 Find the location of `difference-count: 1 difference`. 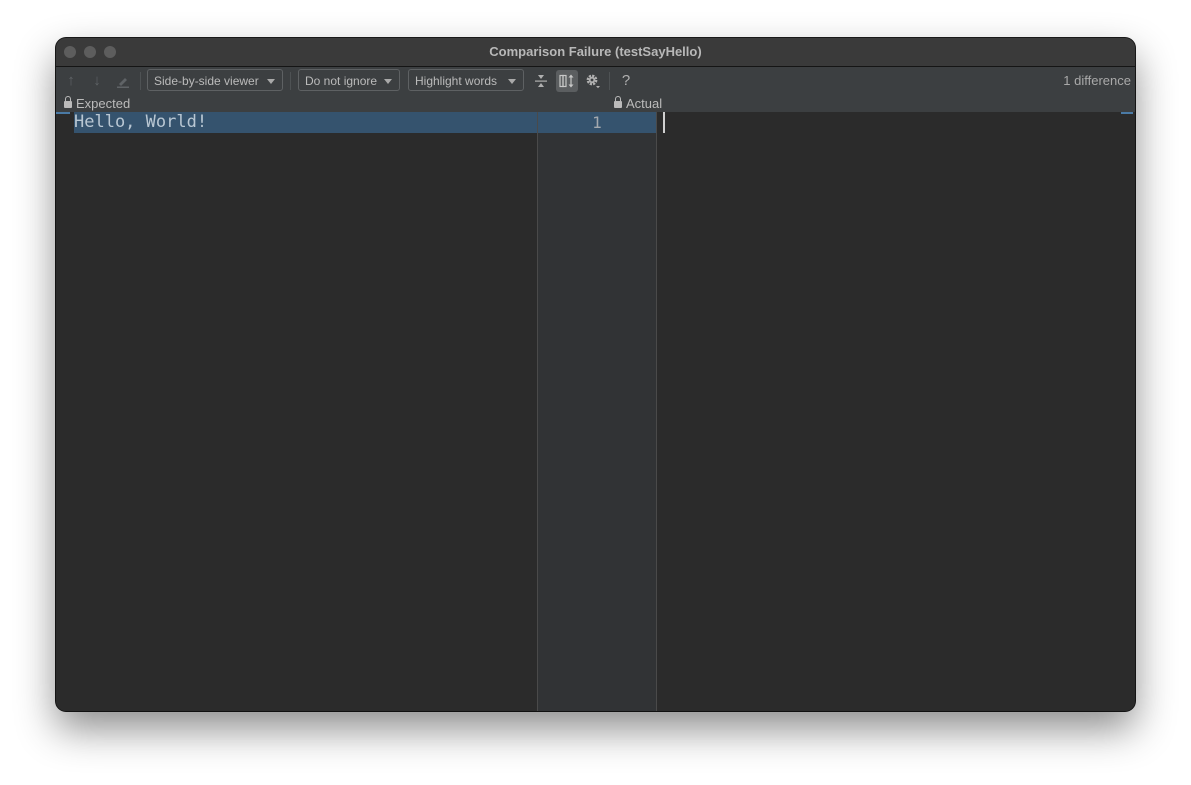

difference-count: 1 difference is located at coordinates (1097, 80).